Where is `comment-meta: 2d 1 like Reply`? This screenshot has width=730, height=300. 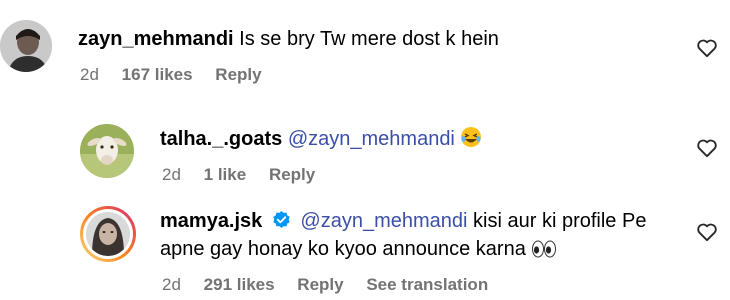 comment-meta: 2d 1 like Reply is located at coordinates (247, 175).